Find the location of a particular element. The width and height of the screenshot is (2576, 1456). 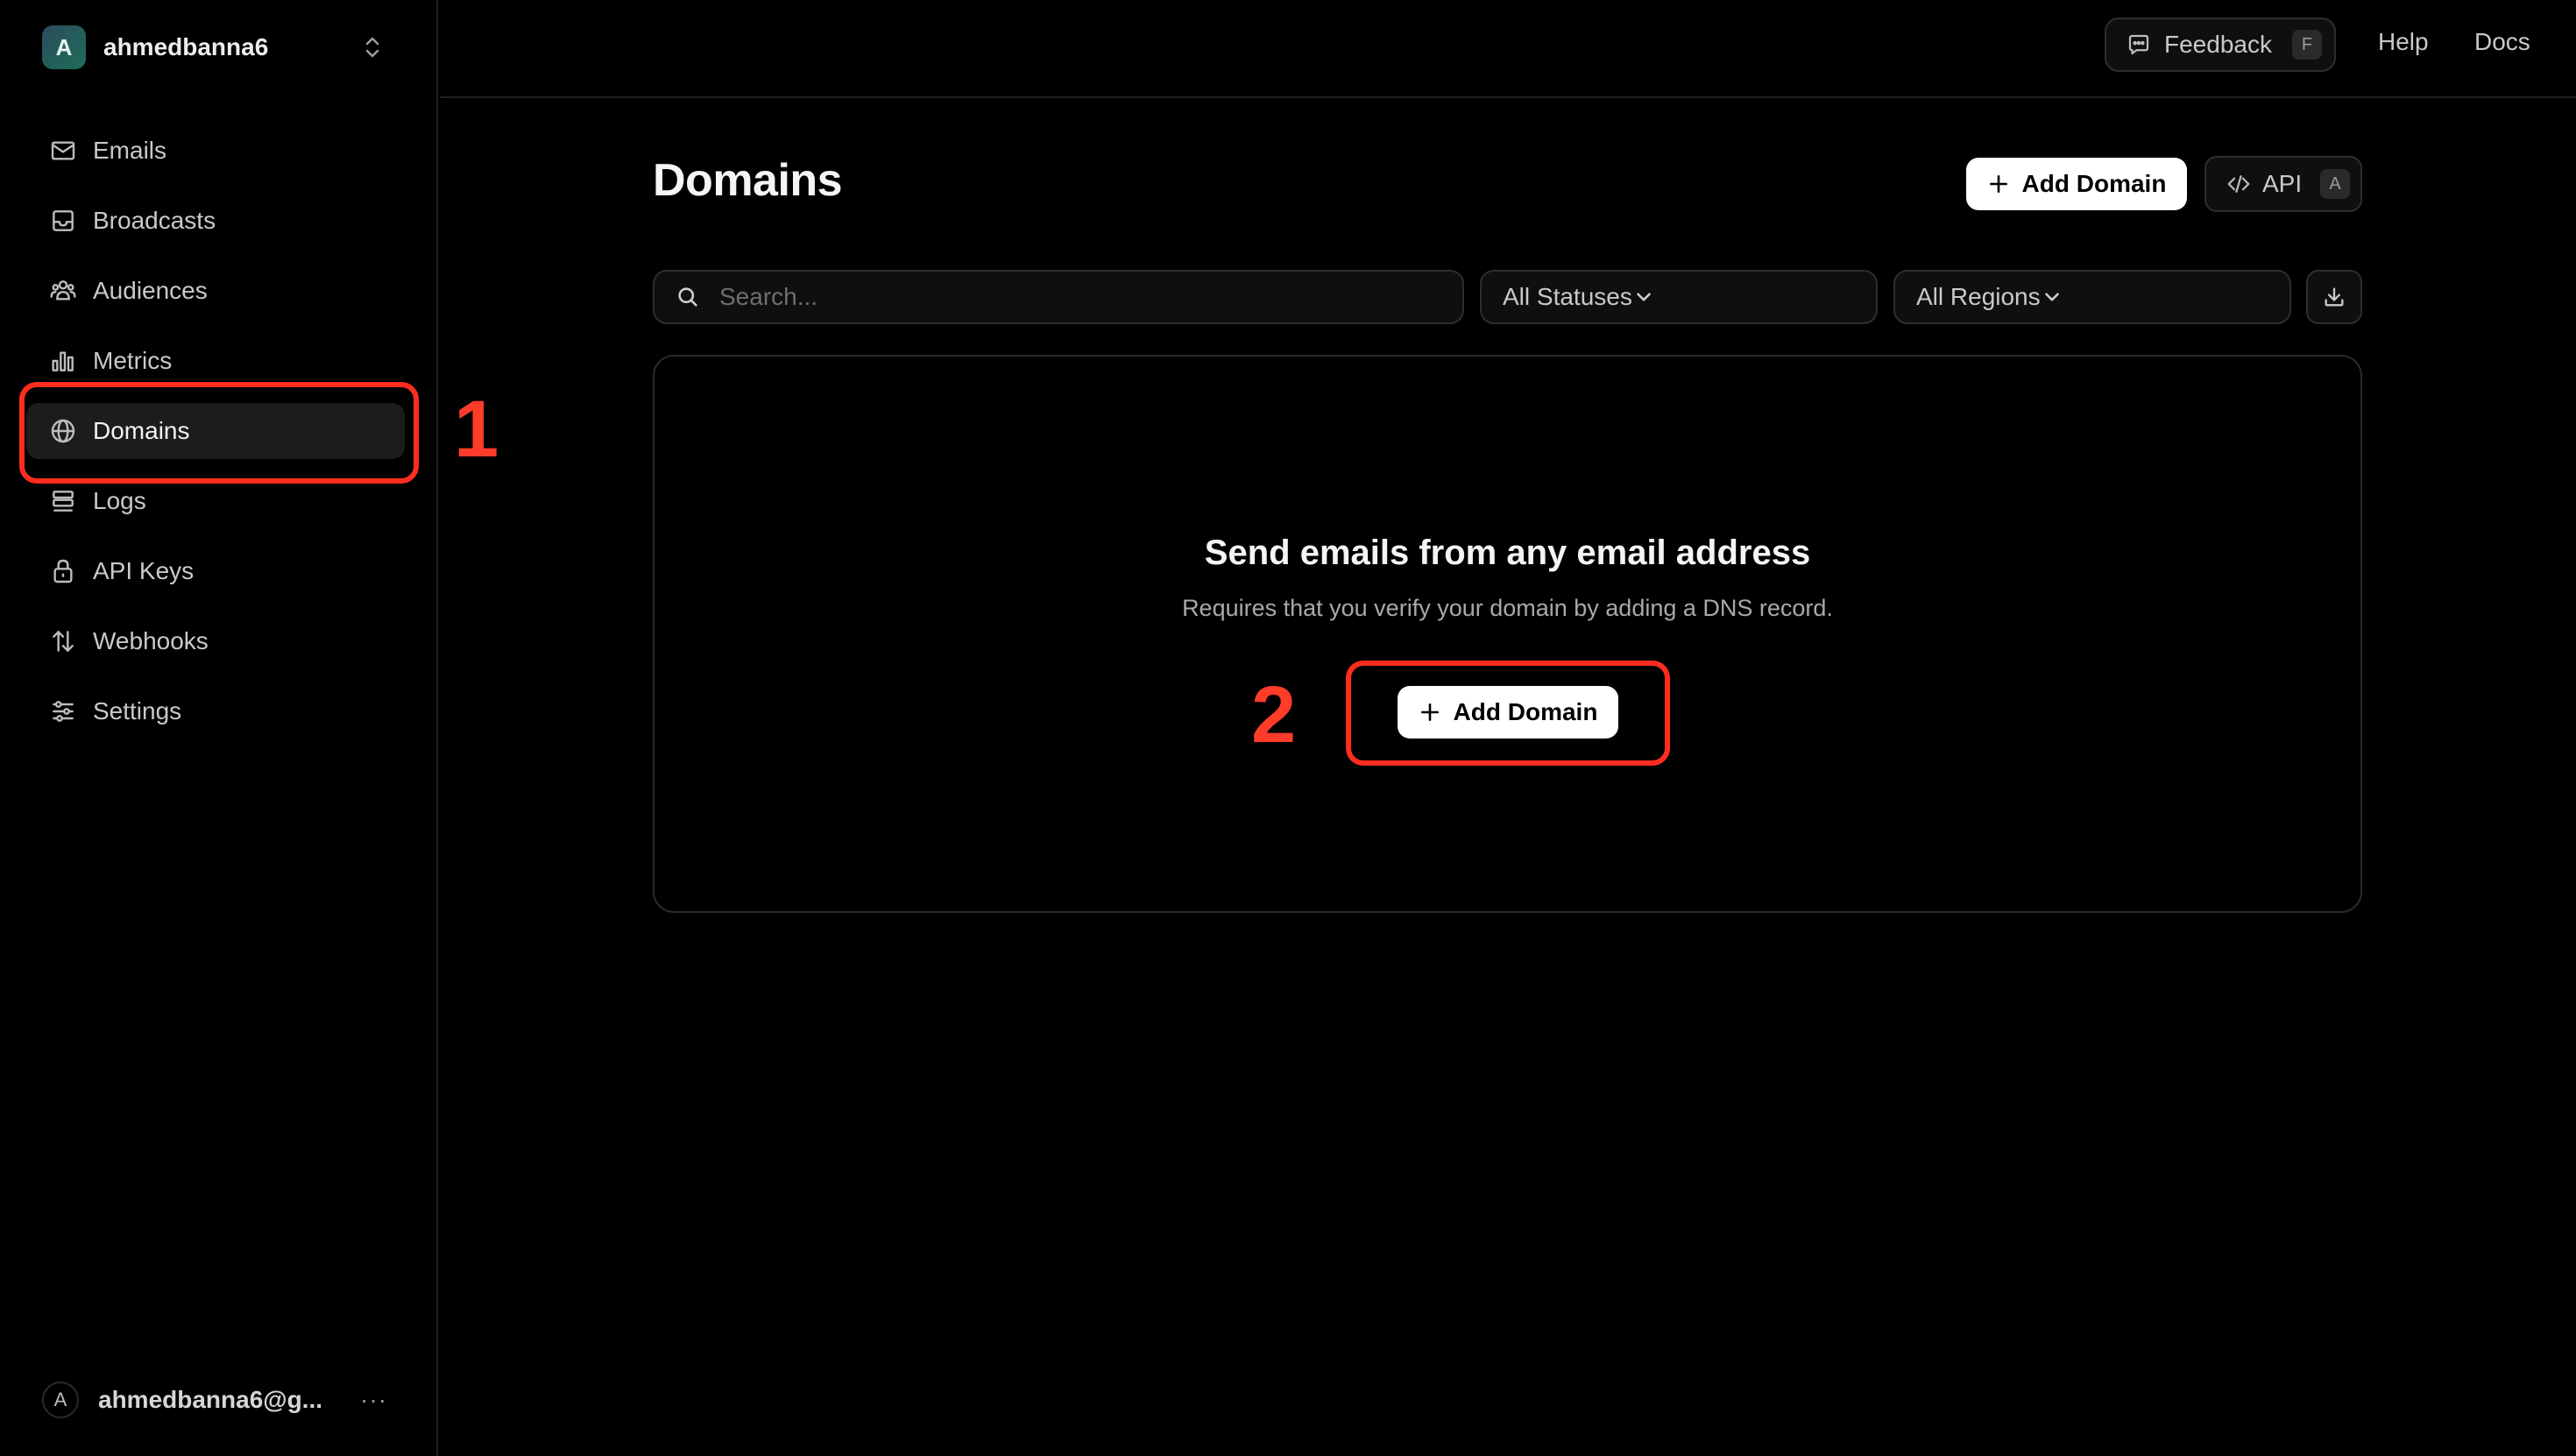

feedback-shortcut: F is located at coordinates (2307, 45).